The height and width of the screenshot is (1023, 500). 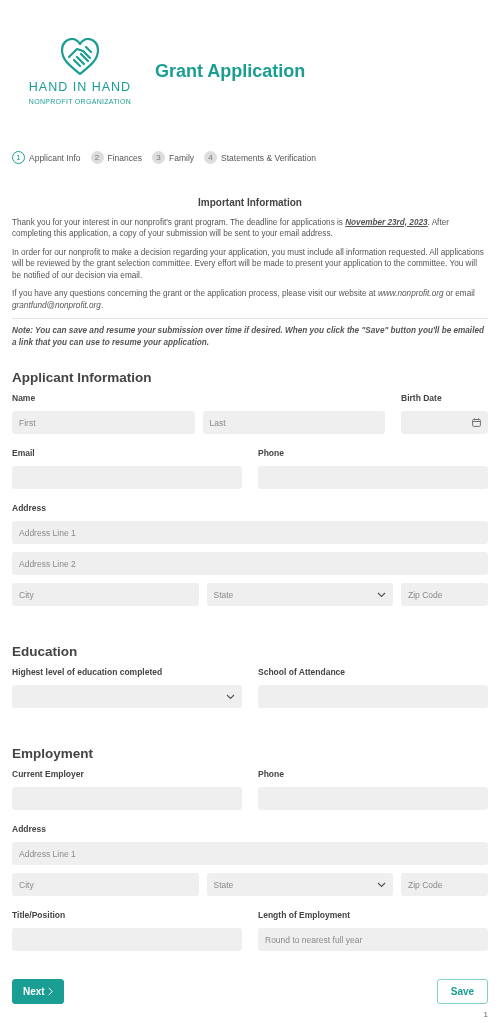 I want to click on text-field: Round to nearest full year, so click(x=373, y=939).